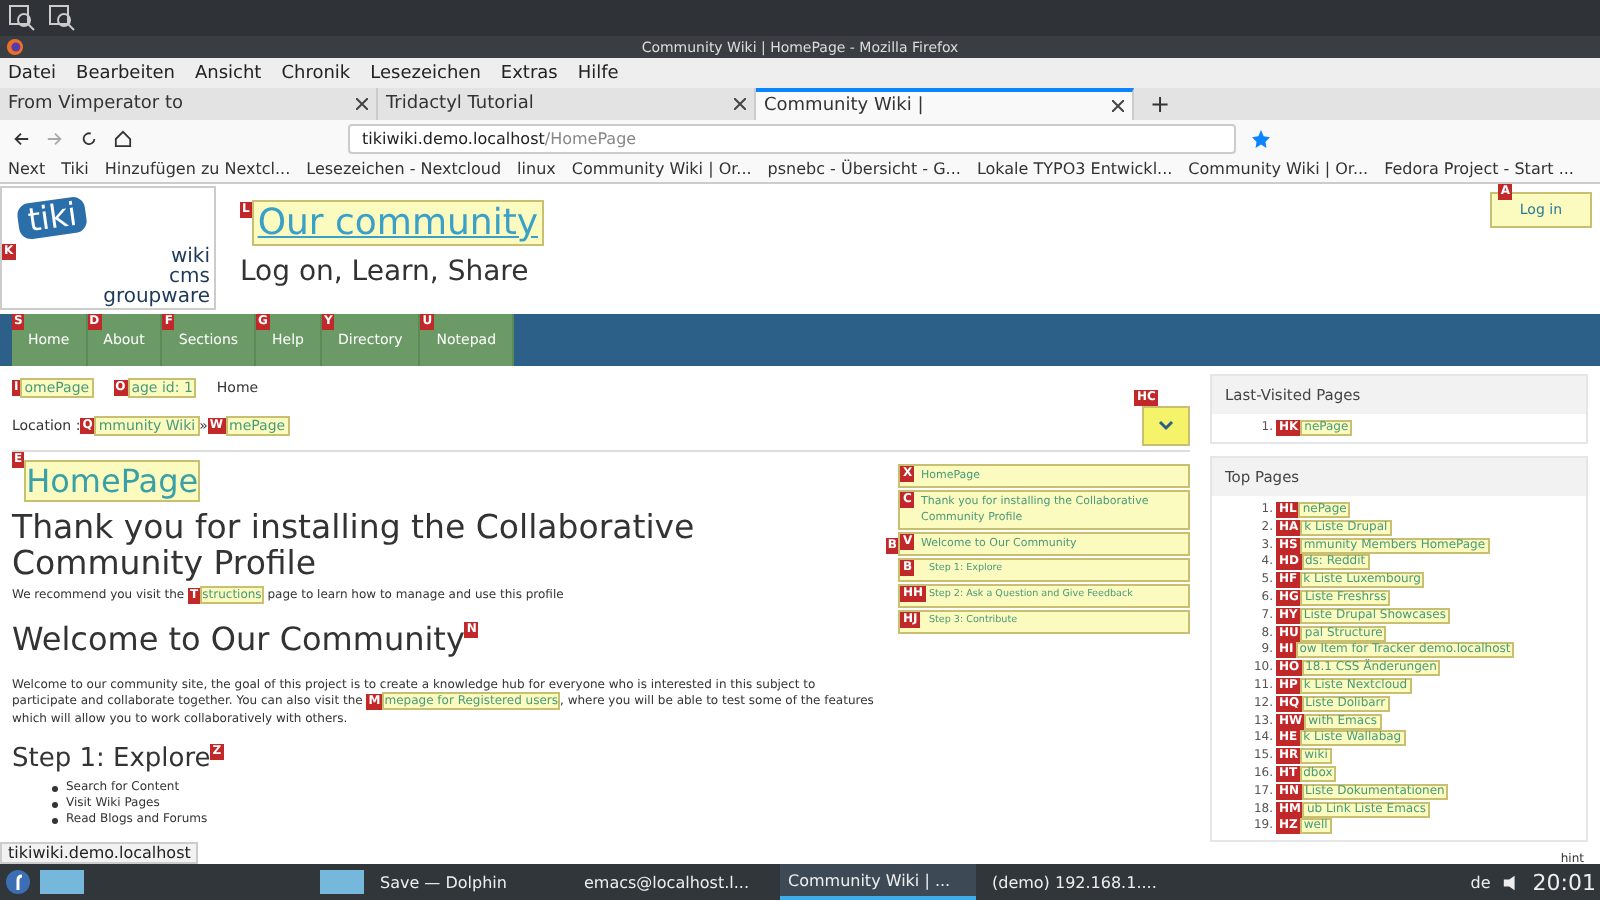 Image resolution: width=1600 pixels, height=900 pixels. I want to click on firefox-icon, so click(15, 47).